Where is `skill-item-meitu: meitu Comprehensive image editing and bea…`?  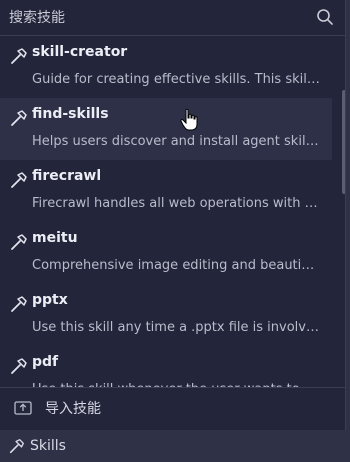
skill-item-meitu: meitu Comprehensive image editing and bea… is located at coordinates (166, 253).